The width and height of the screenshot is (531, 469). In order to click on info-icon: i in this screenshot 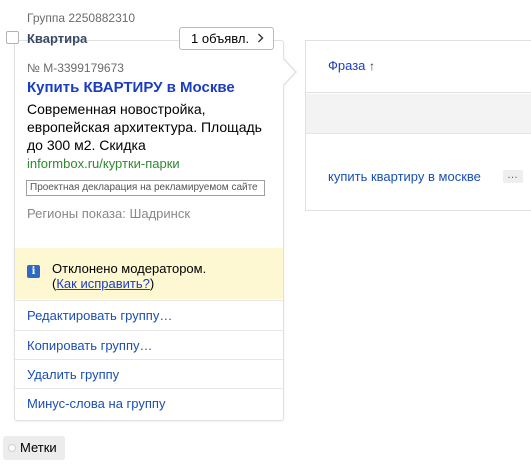, I will do `click(33, 271)`.